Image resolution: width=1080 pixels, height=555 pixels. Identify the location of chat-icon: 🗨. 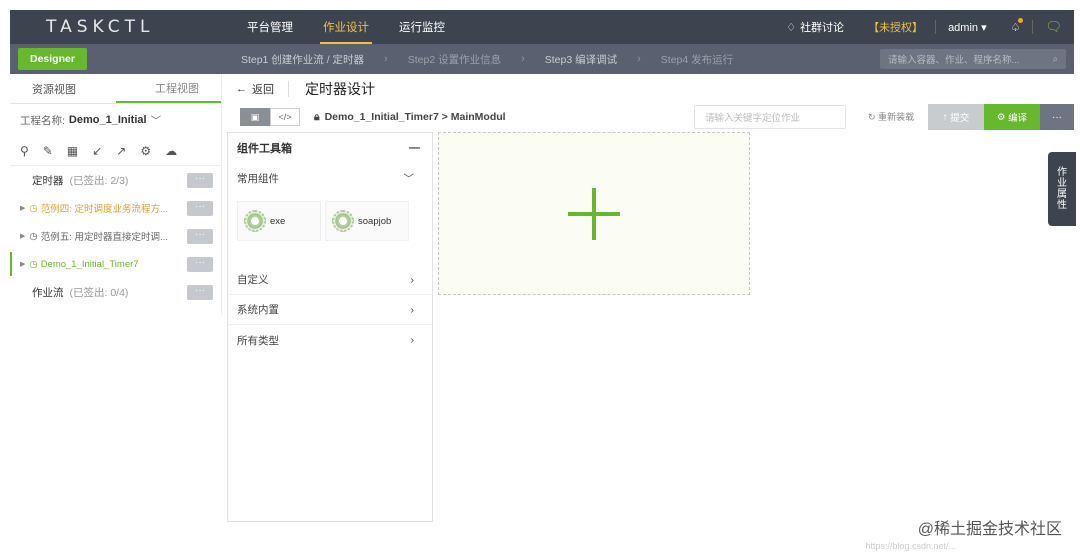
(1053, 26).